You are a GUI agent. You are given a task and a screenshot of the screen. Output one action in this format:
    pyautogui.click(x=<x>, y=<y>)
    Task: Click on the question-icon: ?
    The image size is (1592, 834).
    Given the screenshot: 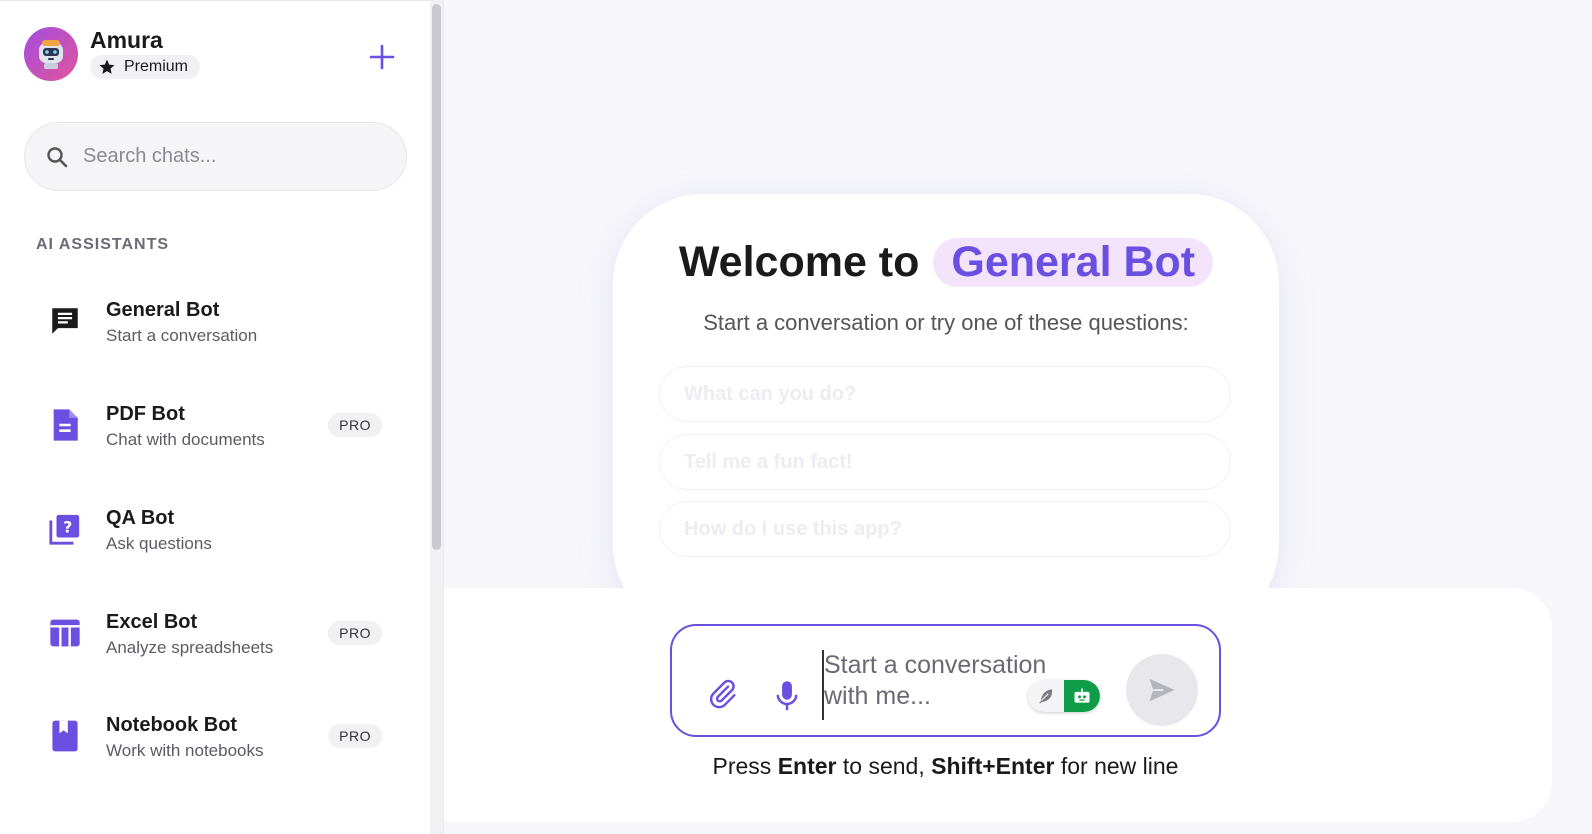 What is the action you would take?
    pyautogui.click(x=64, y=529)
    